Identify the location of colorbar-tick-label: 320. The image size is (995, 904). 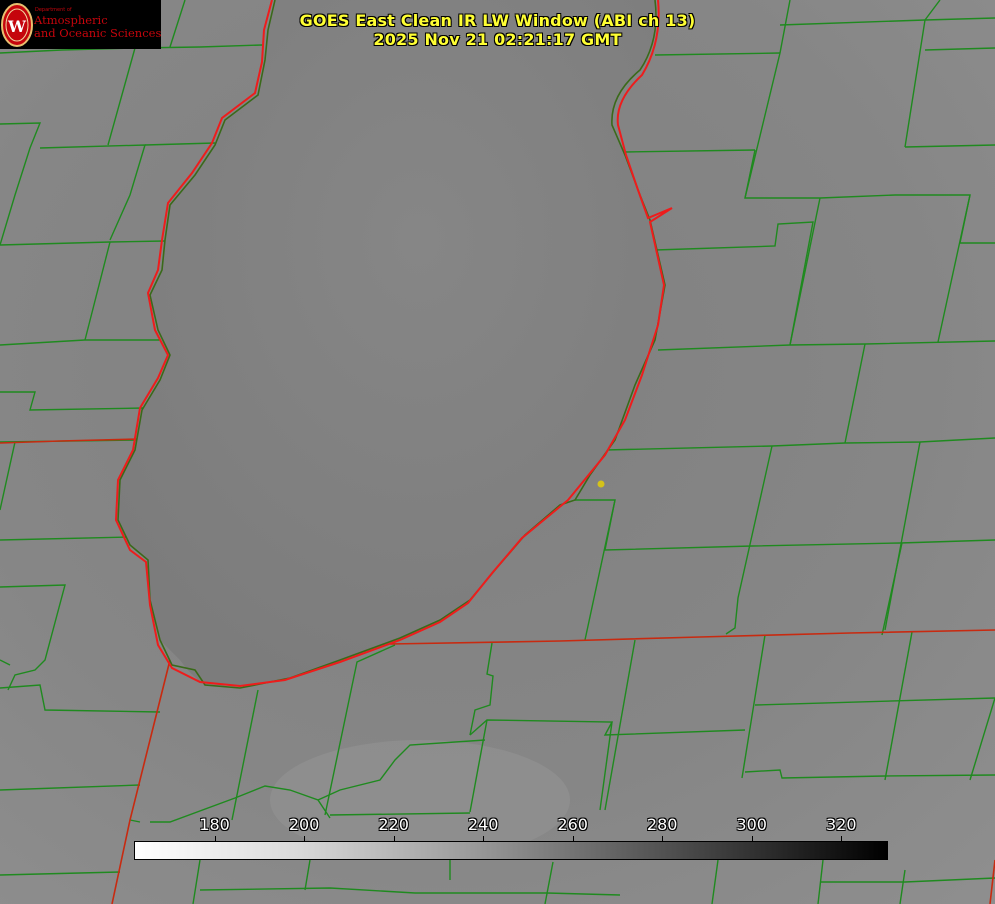
(841, 824).